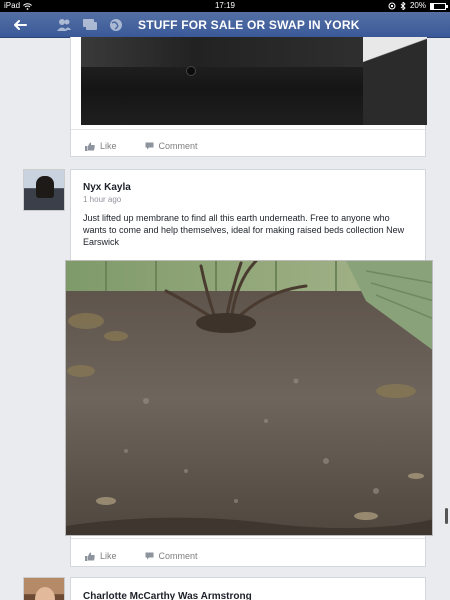 Image resolution: width=450 pixels, height=600 pixels. I want to click on scrollbar, so click(446, 516).